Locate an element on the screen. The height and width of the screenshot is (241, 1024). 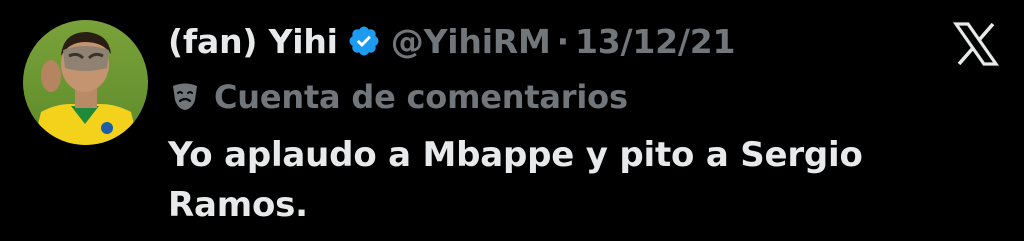
tweet-date: 13/12/21 is located at coordinates (655, 41).